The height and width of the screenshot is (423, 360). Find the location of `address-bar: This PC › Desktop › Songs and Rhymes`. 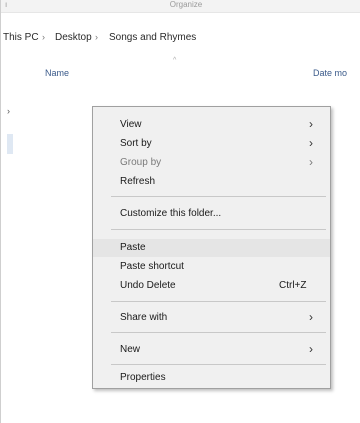

address-bar: This PC › Desktop › Songs and Rhymes is located at coordinates (180, 28).